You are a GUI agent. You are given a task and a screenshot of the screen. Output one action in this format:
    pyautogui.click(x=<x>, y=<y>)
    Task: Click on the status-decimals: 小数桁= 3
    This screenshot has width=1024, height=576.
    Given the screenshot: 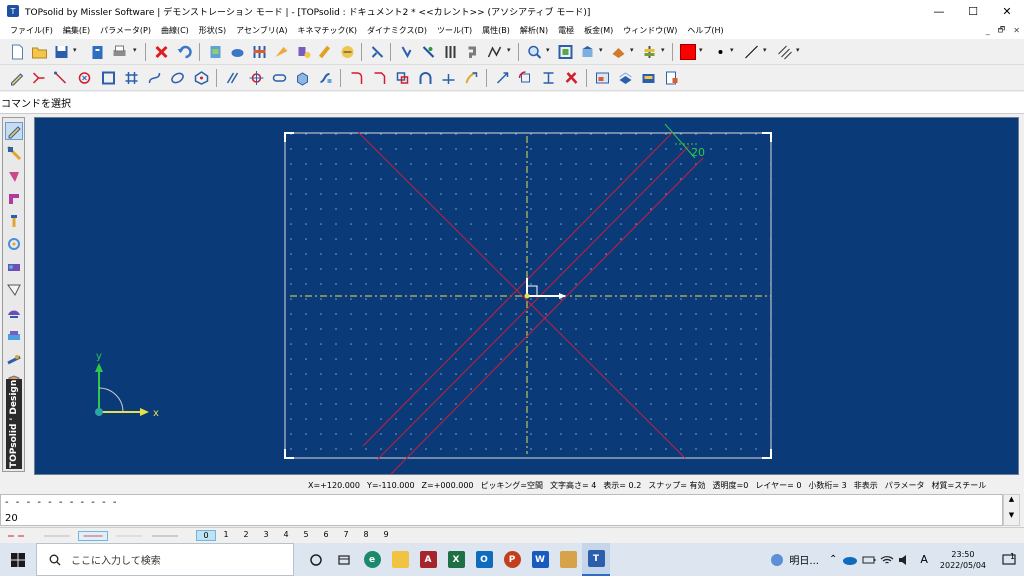 What is the action you would take?
    pyautogui.click(x=827, y=485)
    